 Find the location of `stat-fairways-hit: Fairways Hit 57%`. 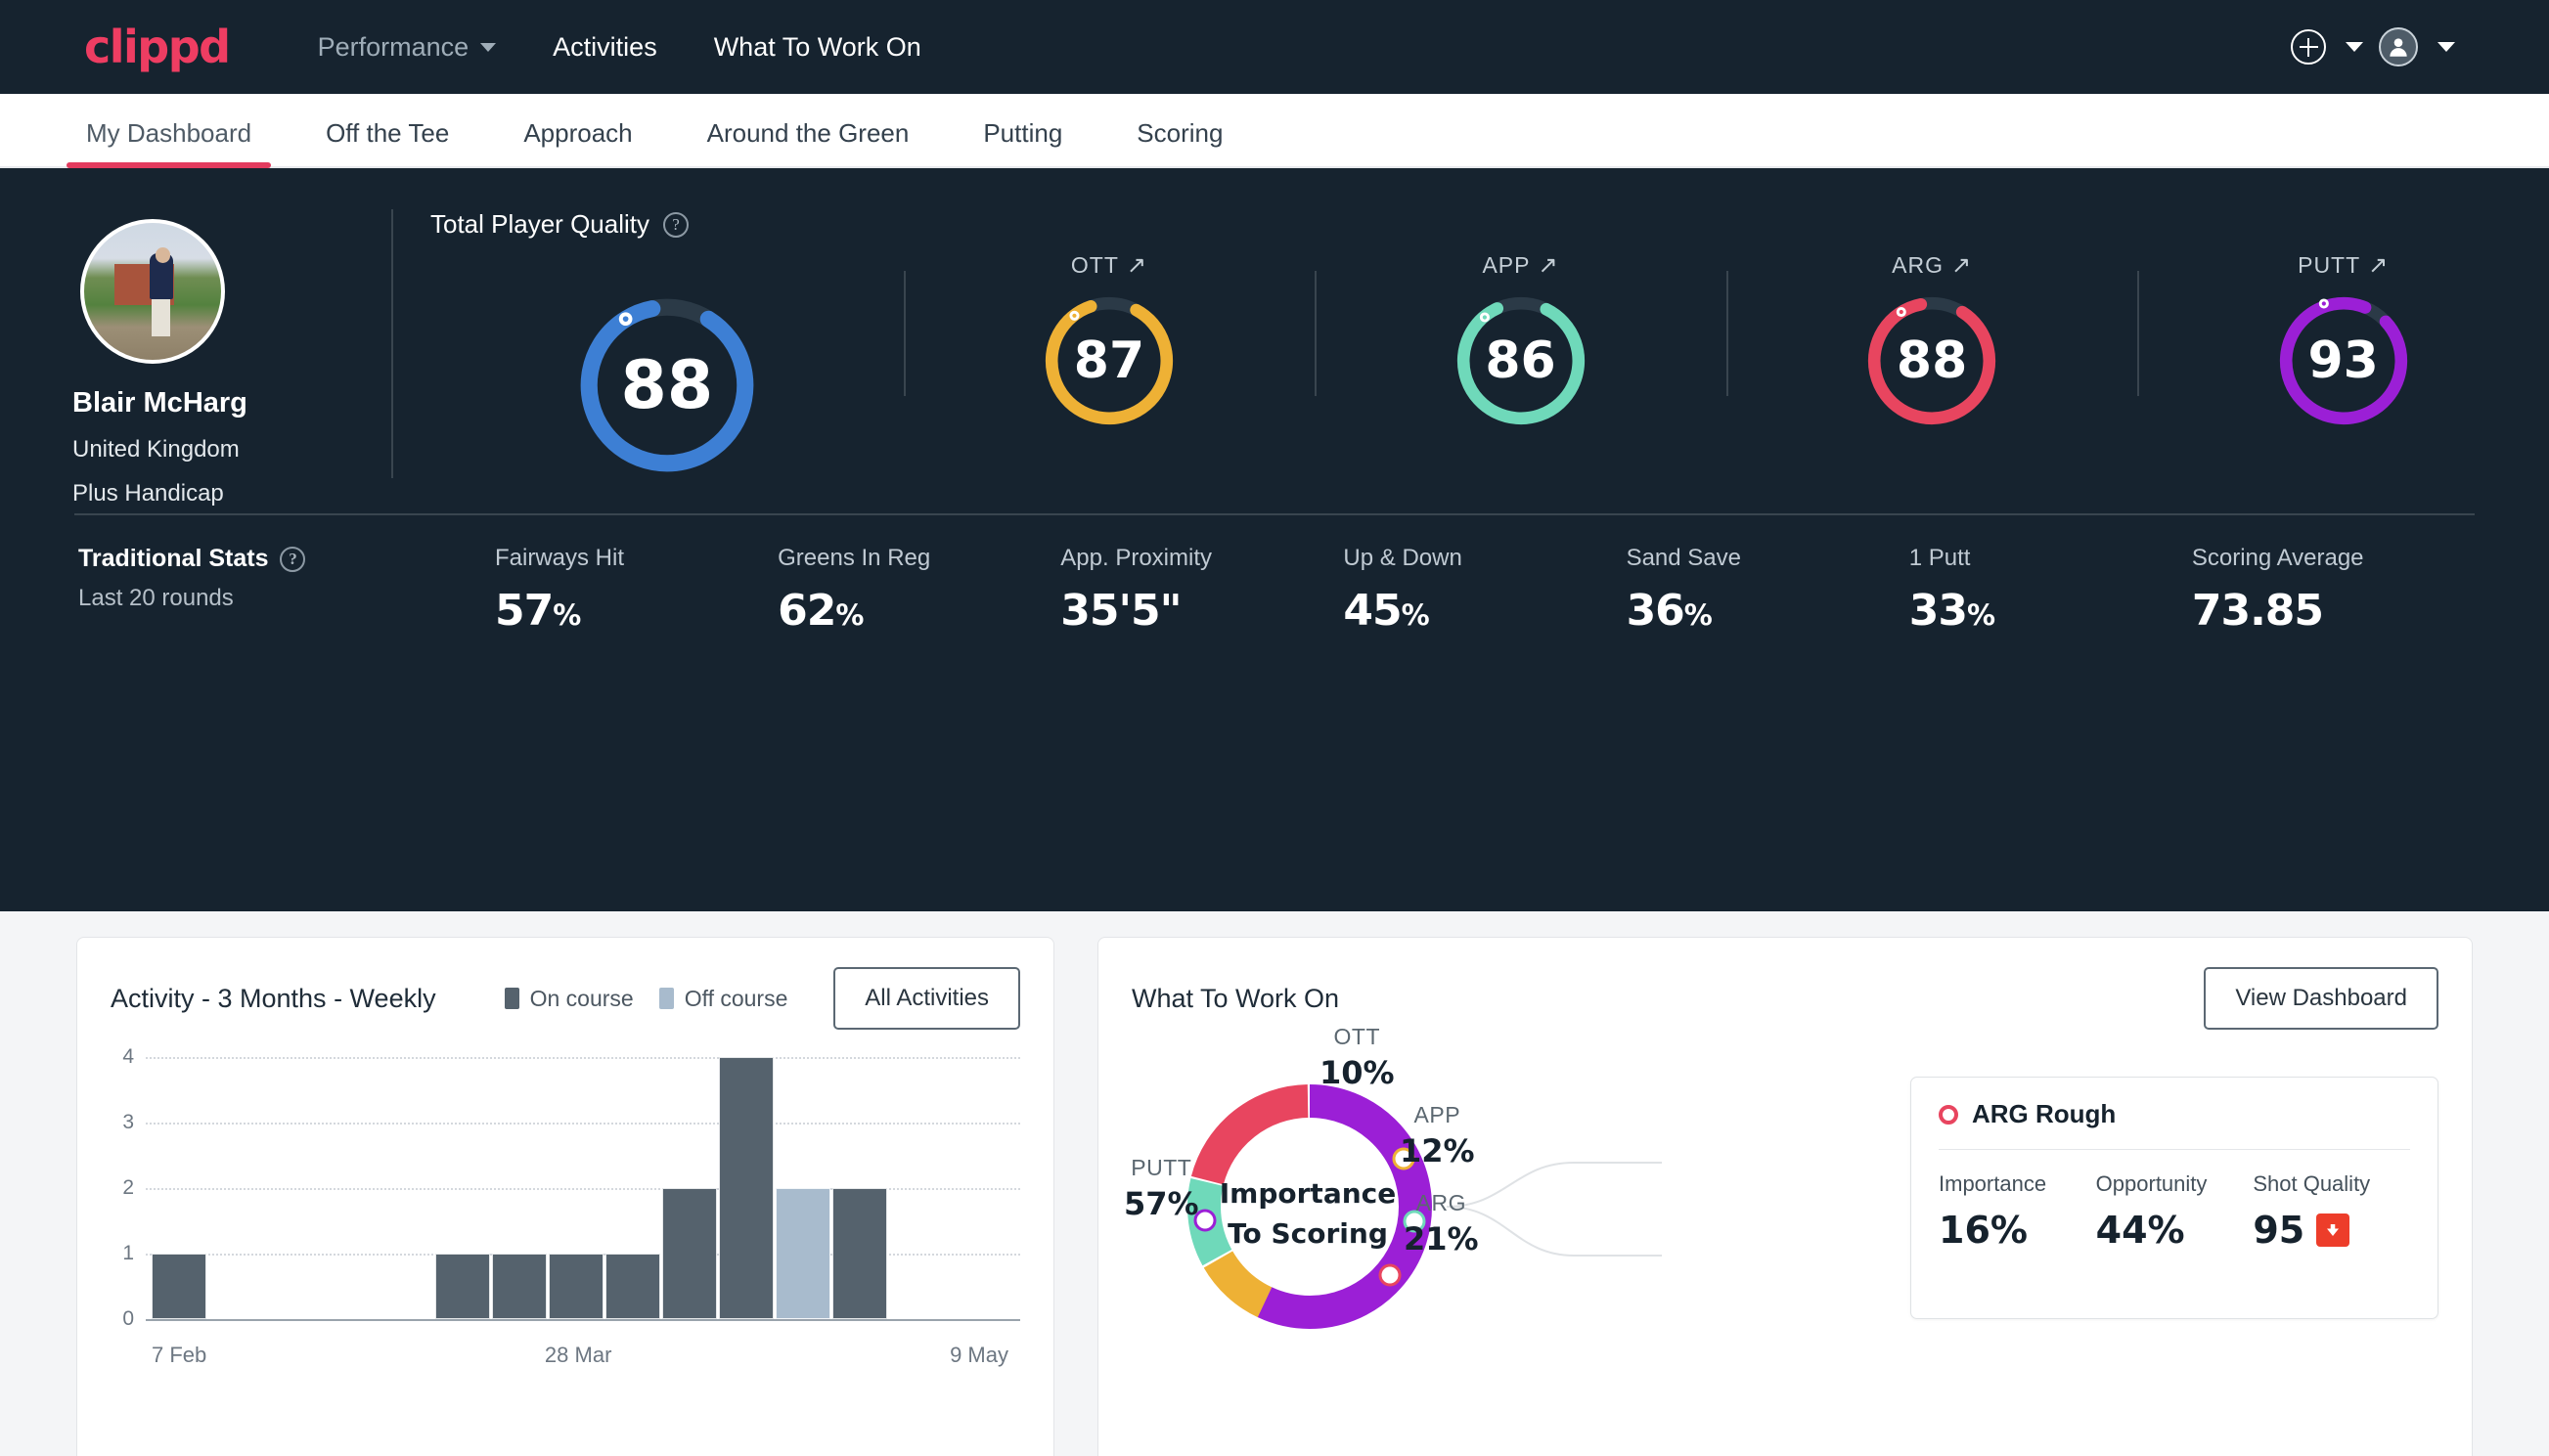

stat-fairways-hit: Fairways Hit 57% is located at coordinates (637, 590).